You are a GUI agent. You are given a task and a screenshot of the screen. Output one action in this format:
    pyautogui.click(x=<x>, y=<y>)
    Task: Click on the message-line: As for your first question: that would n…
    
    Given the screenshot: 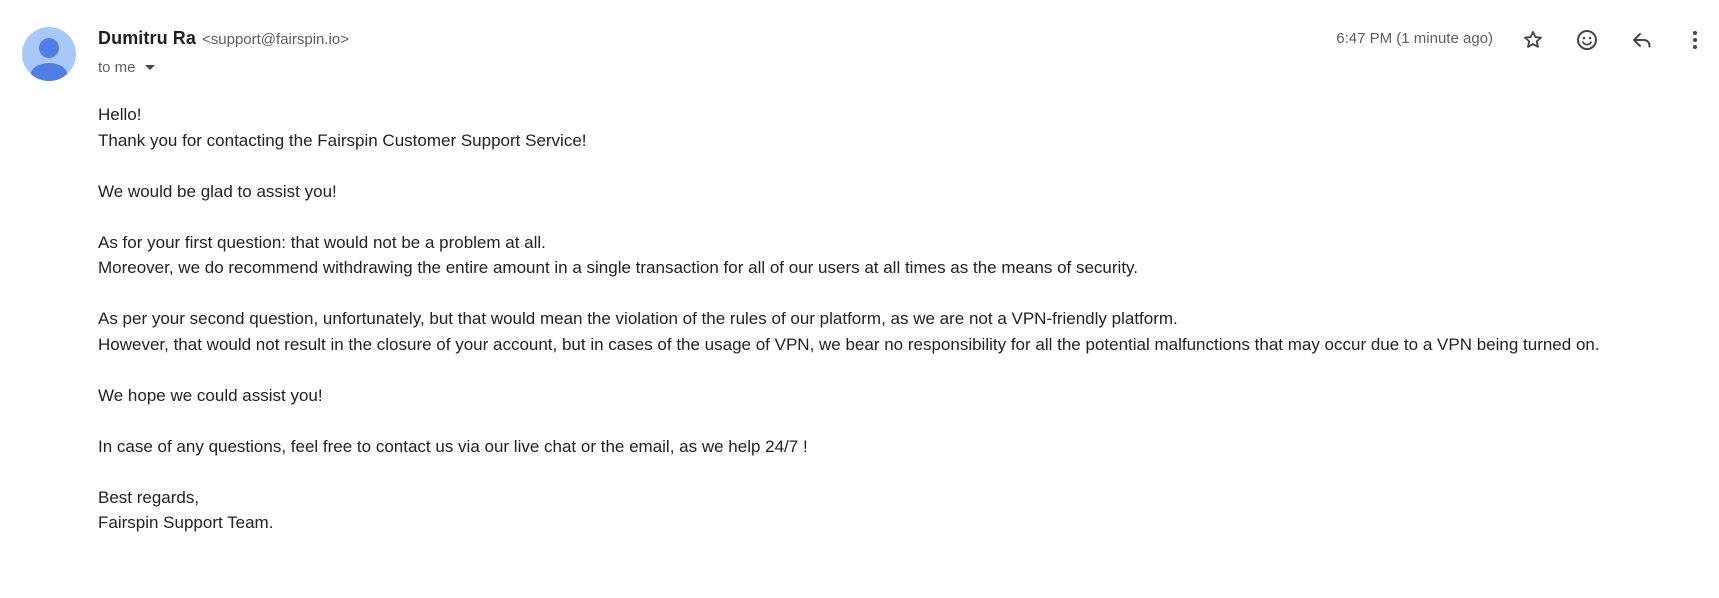 What is the action you would take?
    pyautogui.click(x=322, y=242)
    